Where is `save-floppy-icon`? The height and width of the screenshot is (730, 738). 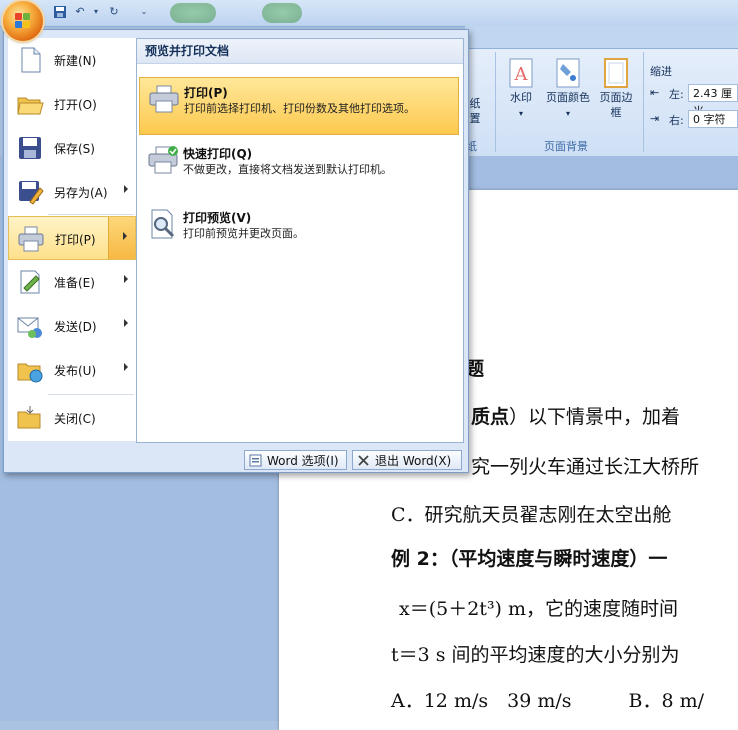 save-floppy-icon is located at coordinates (30, 148).